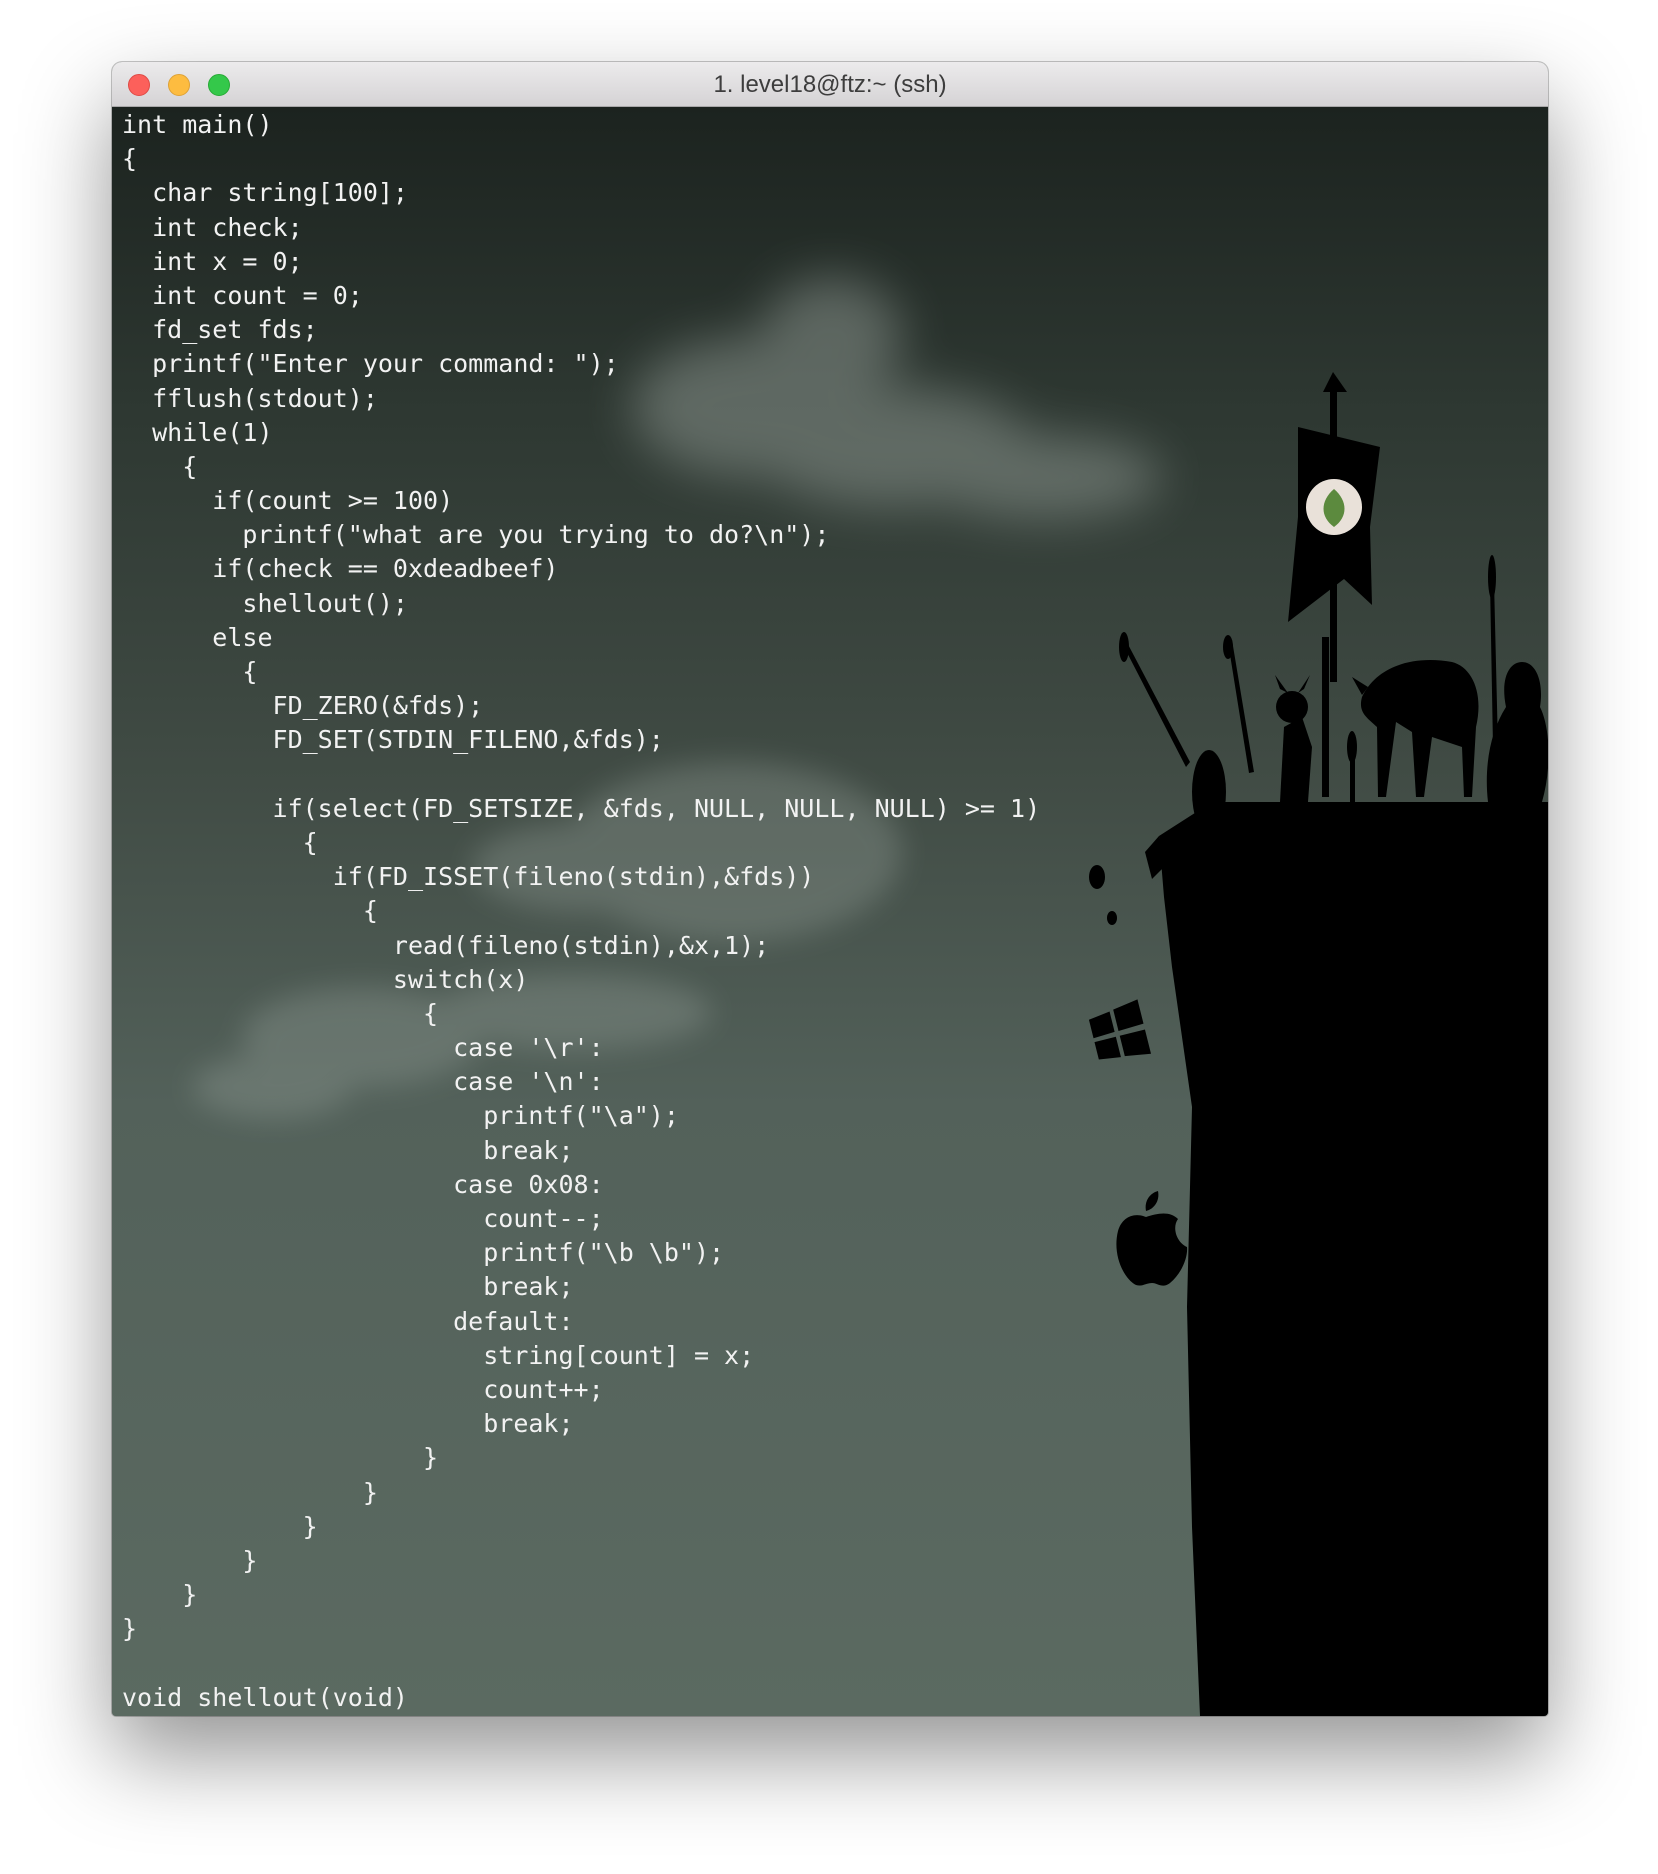  Describe the element at coordinates (1152, 1238) in the screenshot. I see `apple-logo-icon` at that location.